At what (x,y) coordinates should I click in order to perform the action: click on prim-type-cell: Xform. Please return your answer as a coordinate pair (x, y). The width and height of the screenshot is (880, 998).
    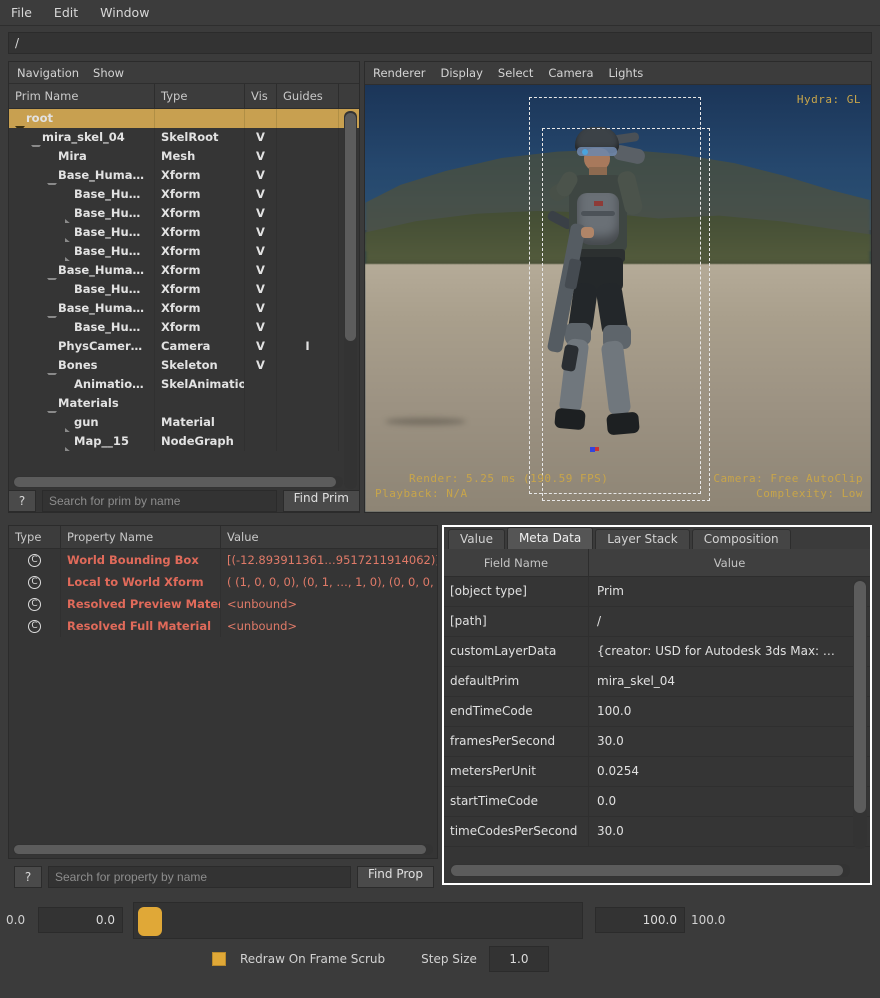
    Looking at the image, I should click on (200, 270).